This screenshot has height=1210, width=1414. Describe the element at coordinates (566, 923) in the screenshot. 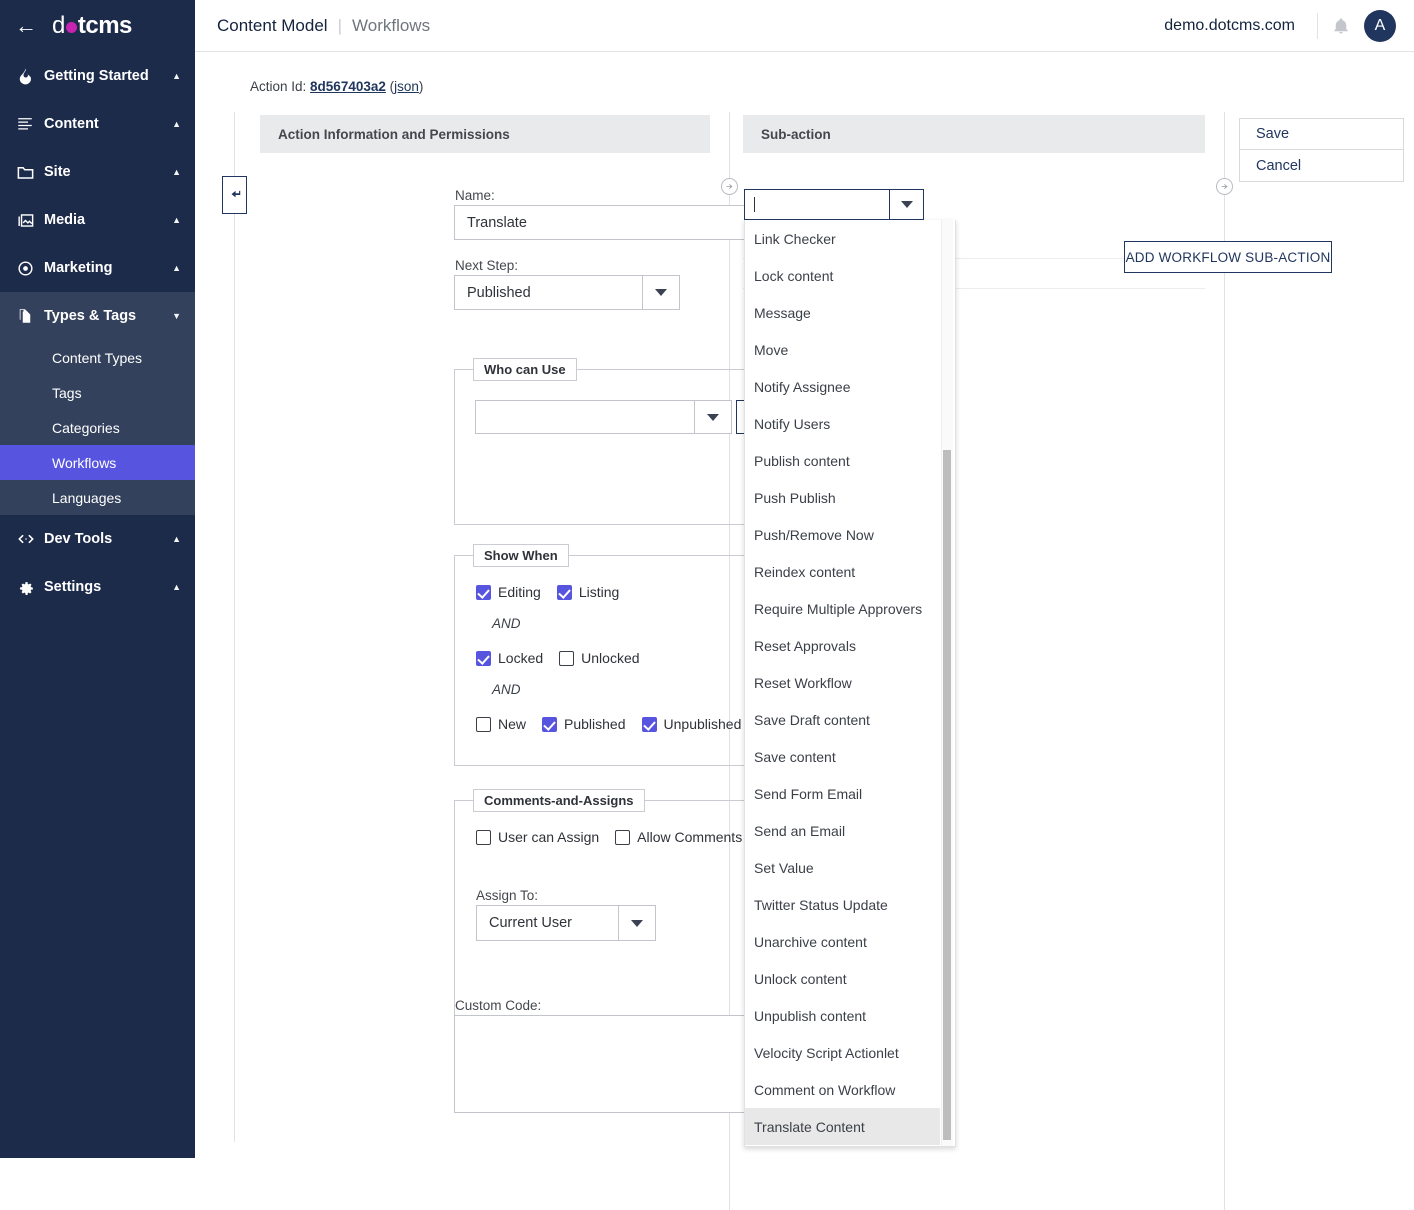

I see `assign-to-select: Current User` at that location.